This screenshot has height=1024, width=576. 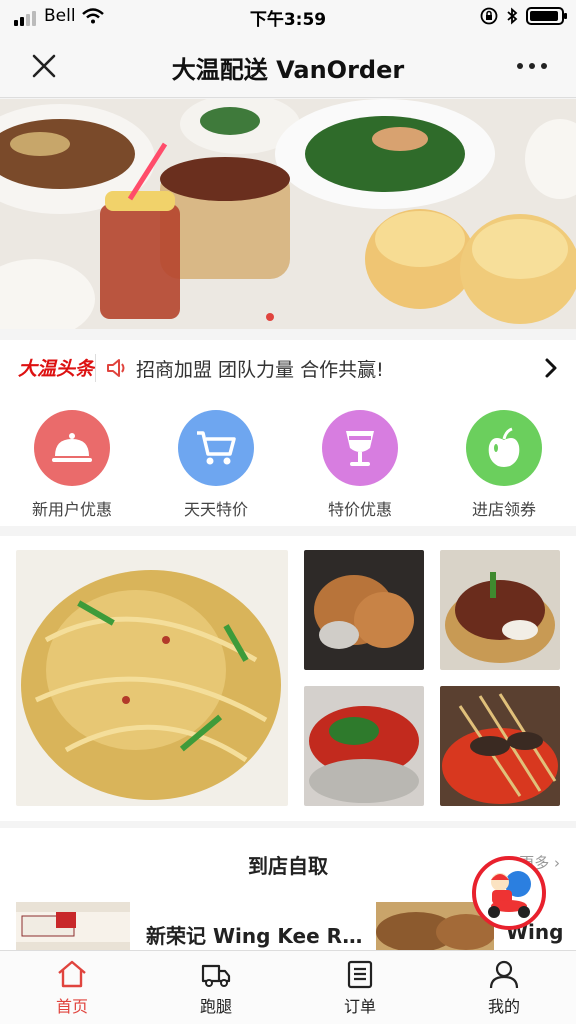 What do you see at coordinates (360, 448) in the screenshot?
I see `glass-icon` at bounding box center [360, 448].